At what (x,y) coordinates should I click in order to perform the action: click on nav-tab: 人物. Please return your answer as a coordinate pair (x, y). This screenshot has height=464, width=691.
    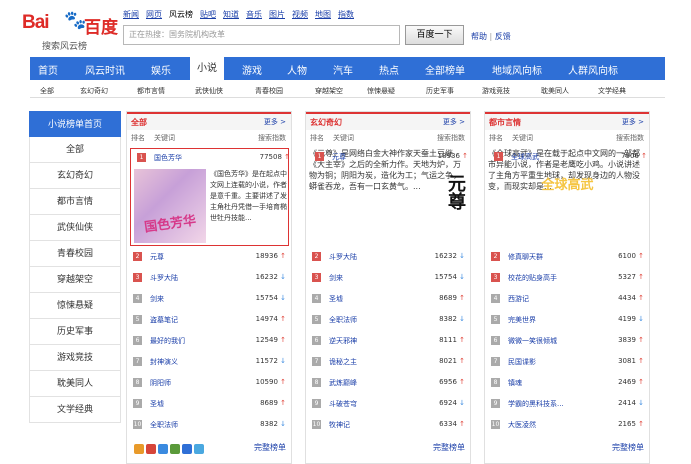
    Looking at the image, I should click on (297, 69).